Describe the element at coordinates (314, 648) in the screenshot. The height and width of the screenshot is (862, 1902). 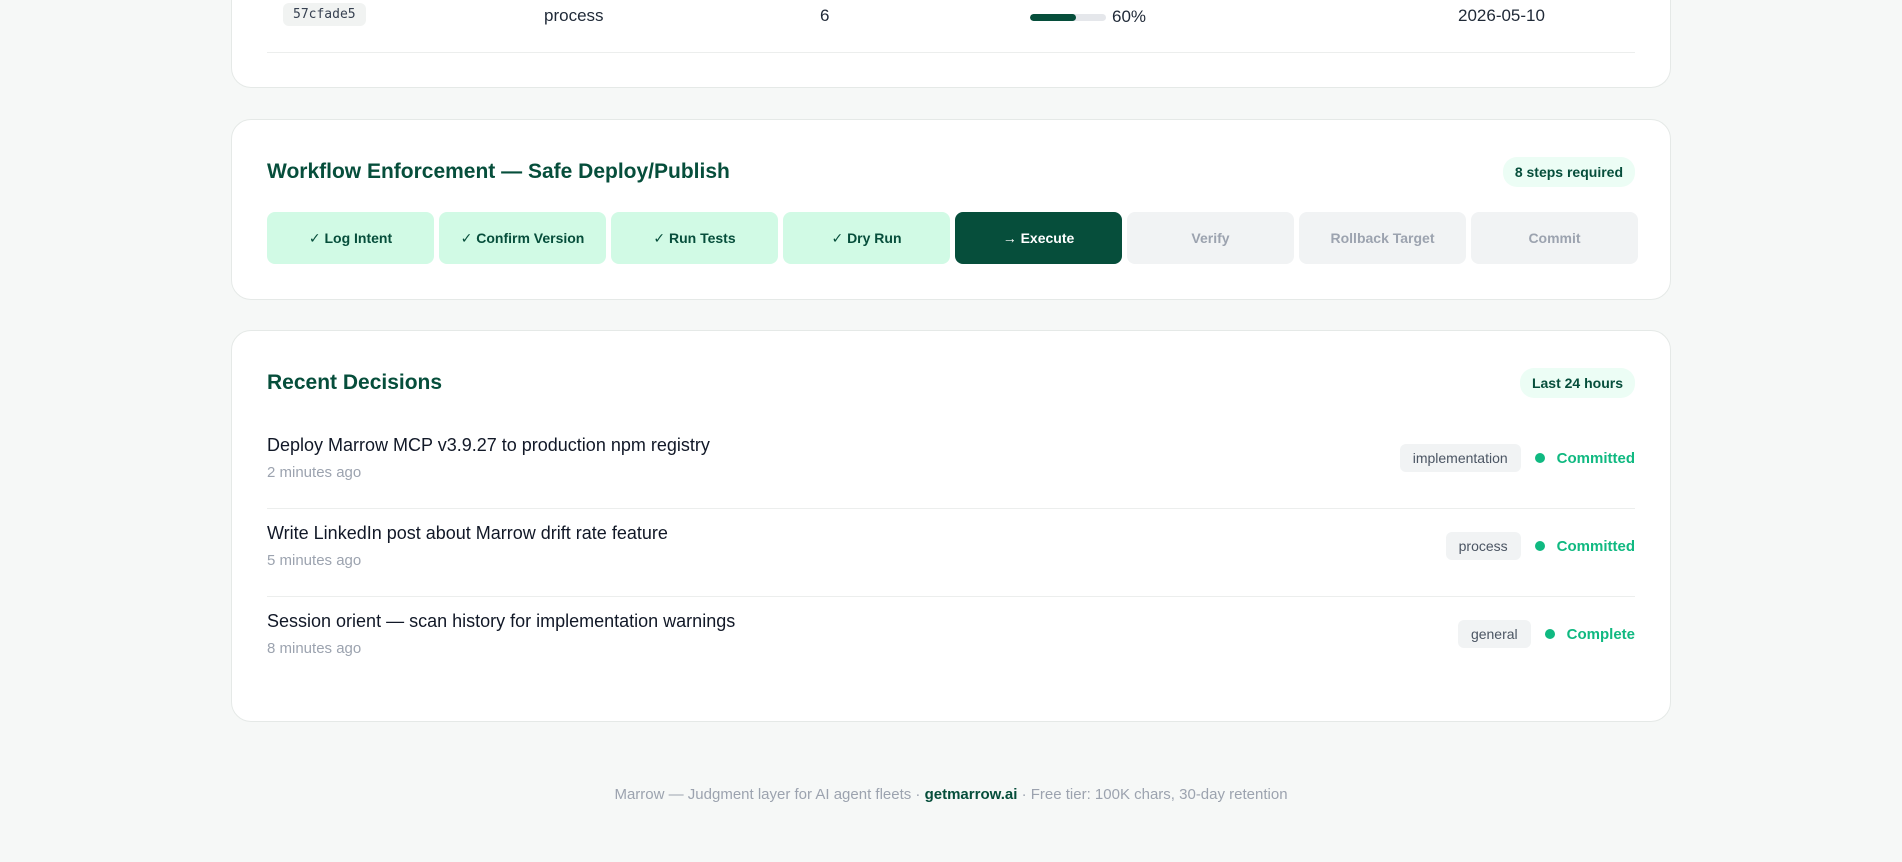
I see `decision-time: 8 minutes ago` at that location.